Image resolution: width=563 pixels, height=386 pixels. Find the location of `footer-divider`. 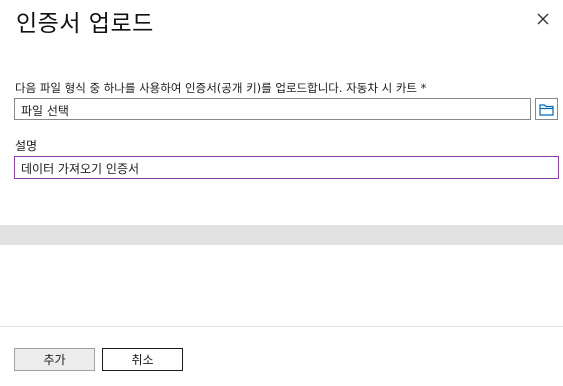

footer-divider is located at coordinates (281, 326).